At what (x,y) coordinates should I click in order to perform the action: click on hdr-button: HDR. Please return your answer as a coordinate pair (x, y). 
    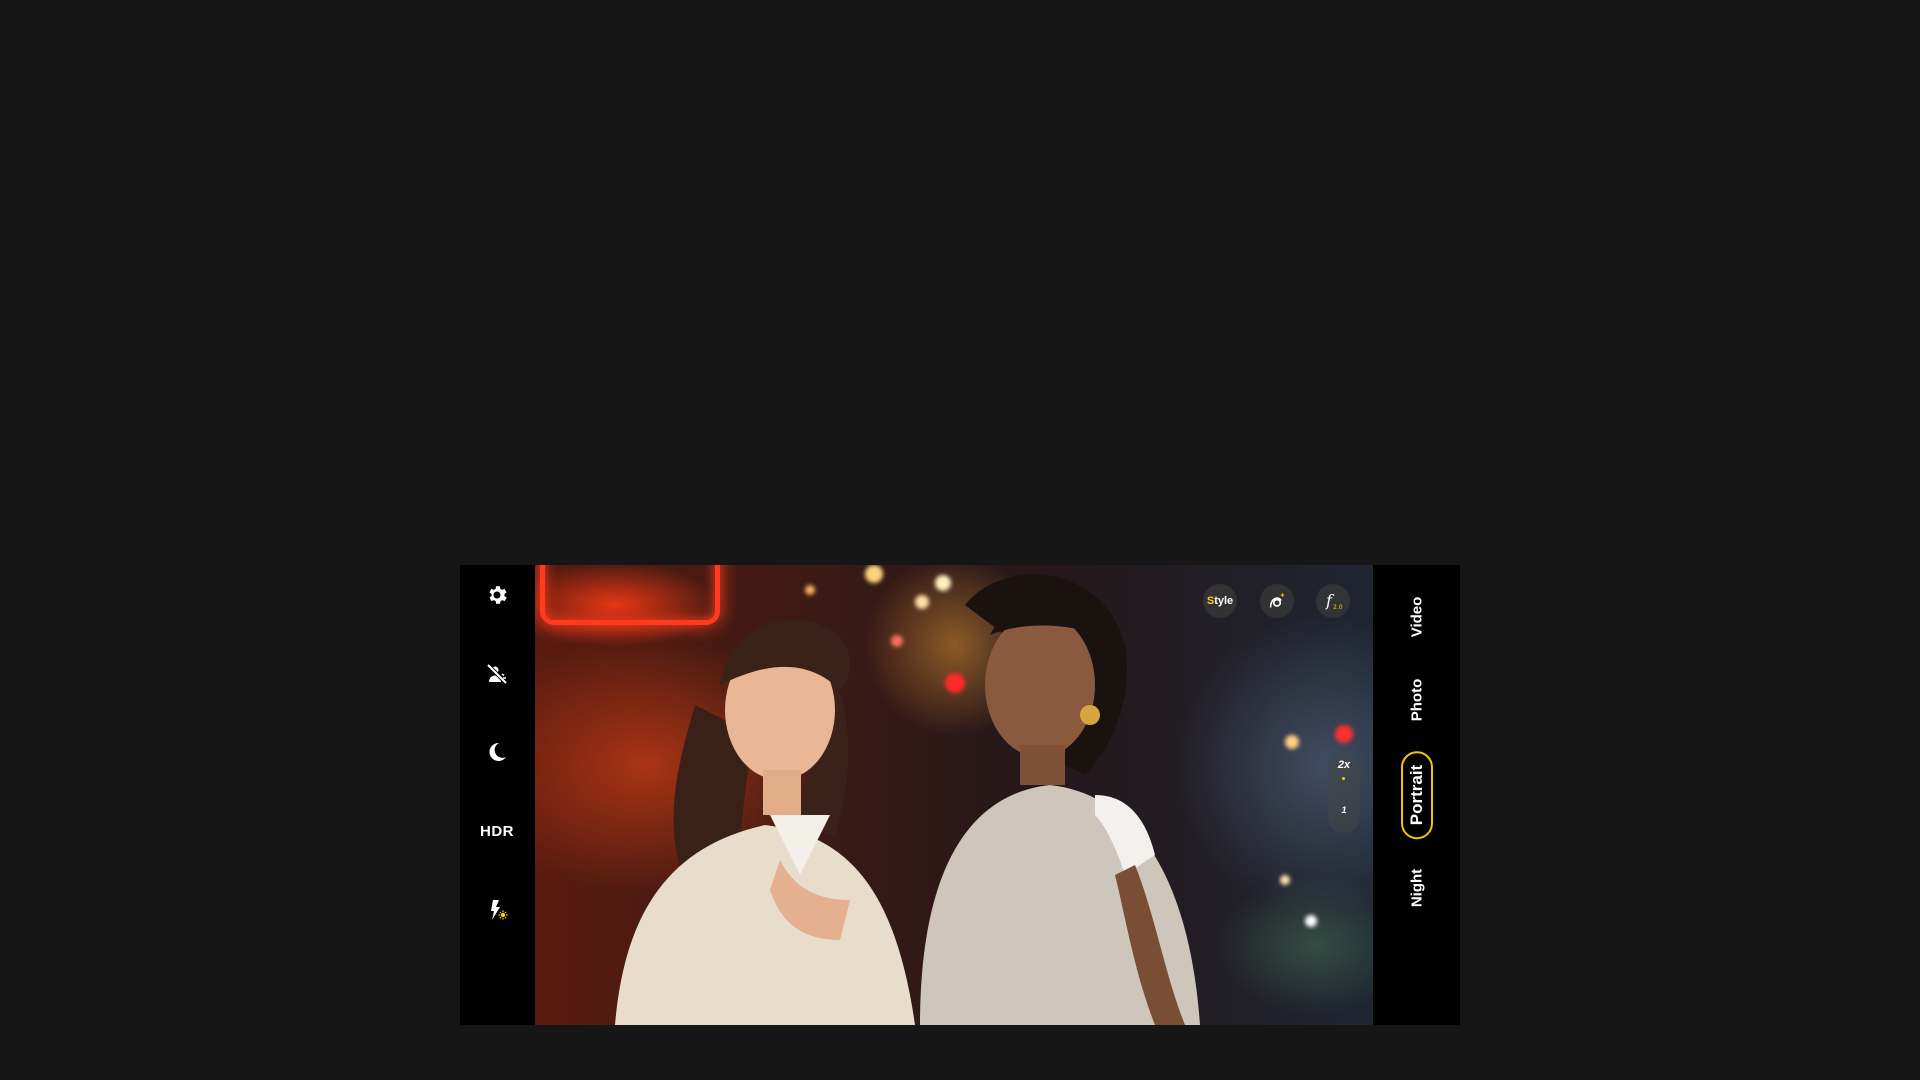
    Looking at the image, I should click on (497, 831).